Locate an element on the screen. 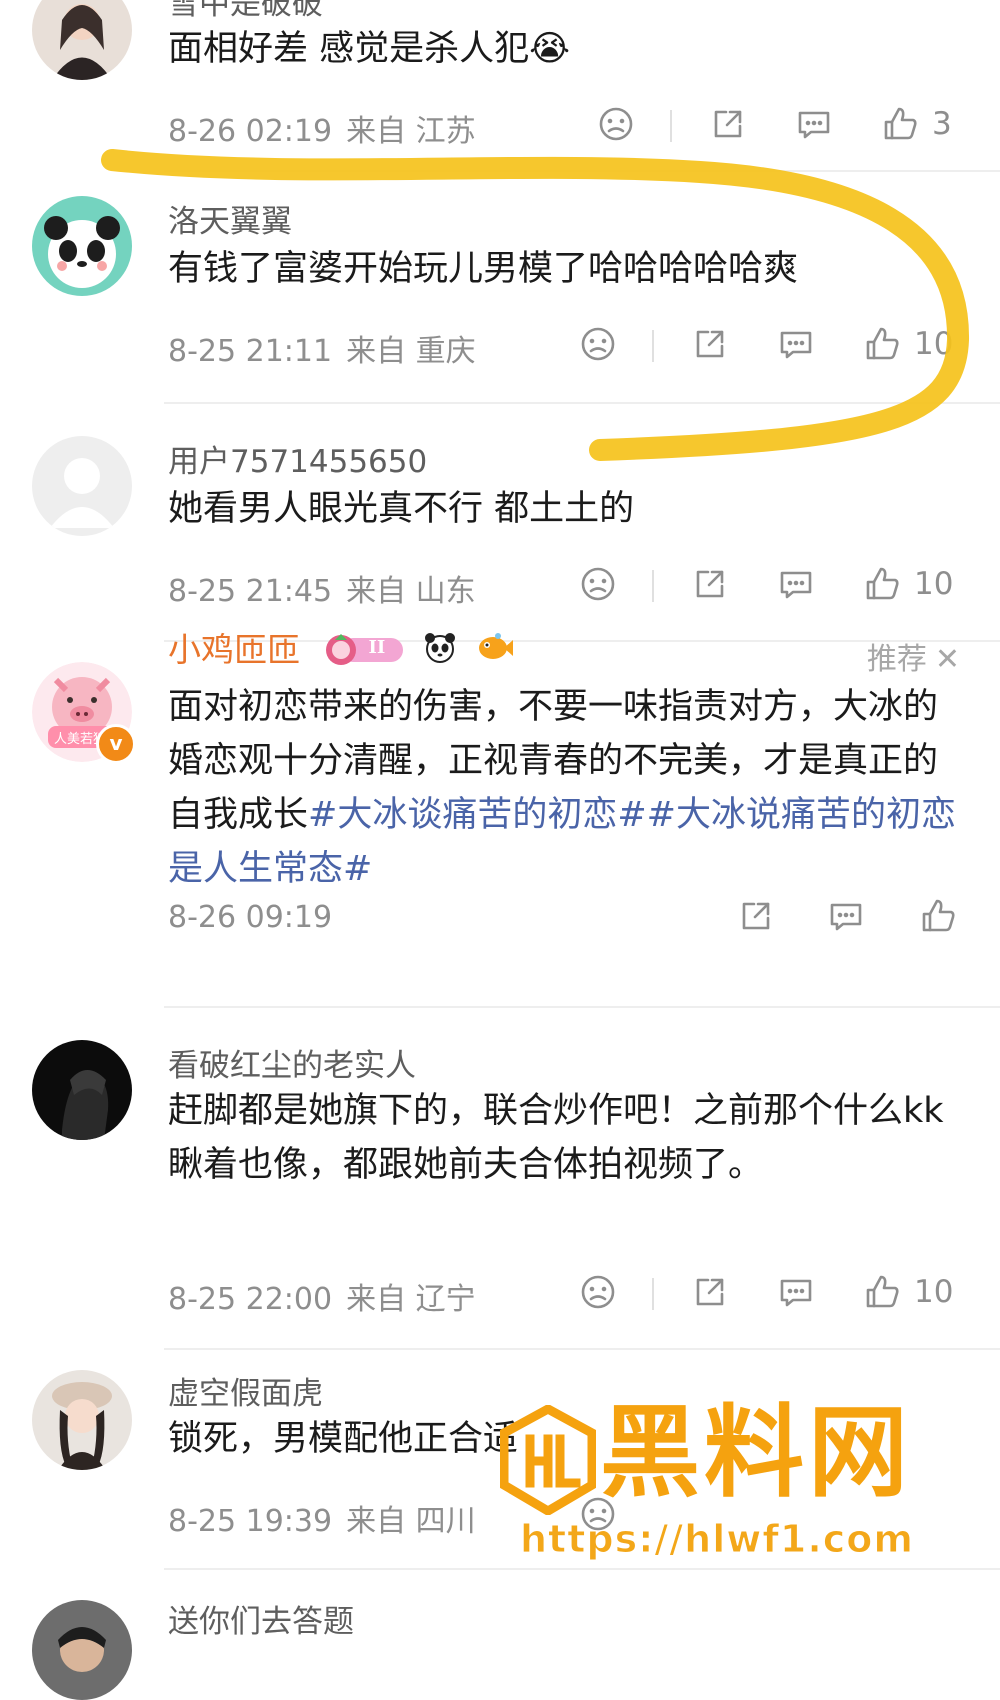 This screenshot has width=1000, height=1700. username: 虚空假面虎 is located at coordinates (245, 1390).